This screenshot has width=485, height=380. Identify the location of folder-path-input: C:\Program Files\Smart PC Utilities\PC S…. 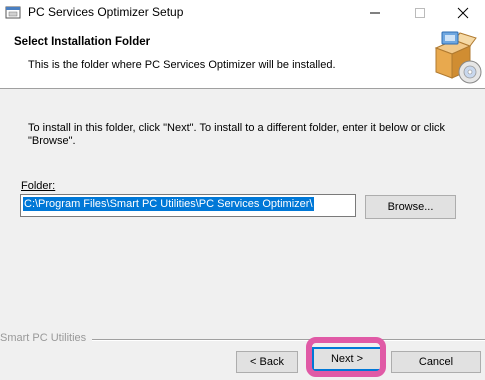
(188, 205).